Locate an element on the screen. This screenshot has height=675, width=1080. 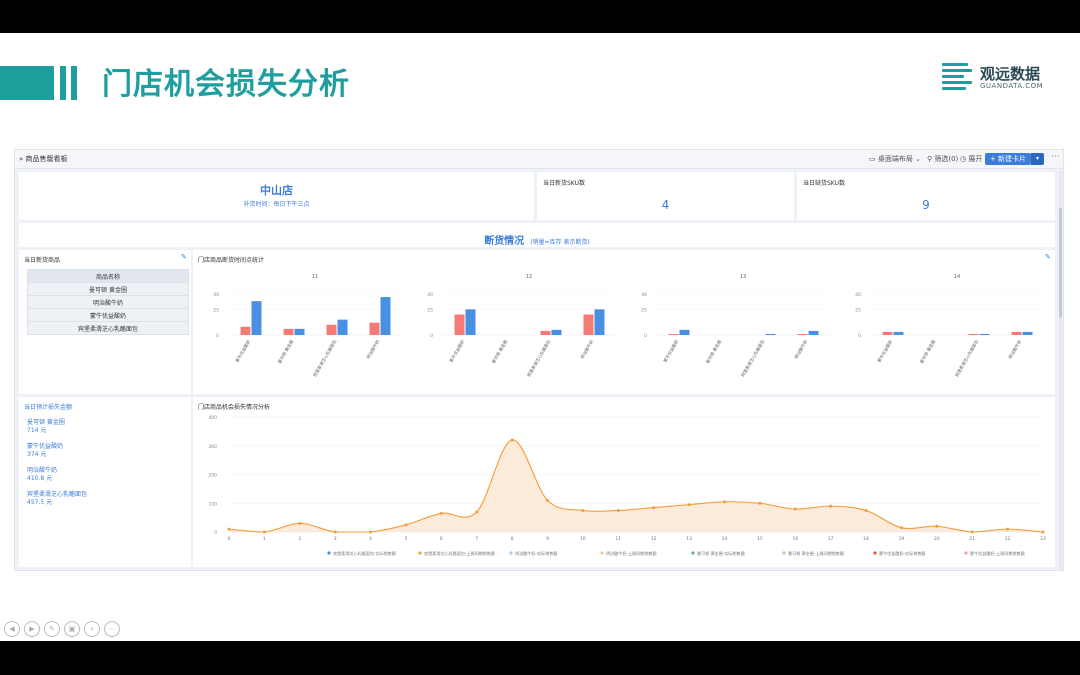
table-cell: 曼可顿 黄金圈 is located at coordinates (108, 289).